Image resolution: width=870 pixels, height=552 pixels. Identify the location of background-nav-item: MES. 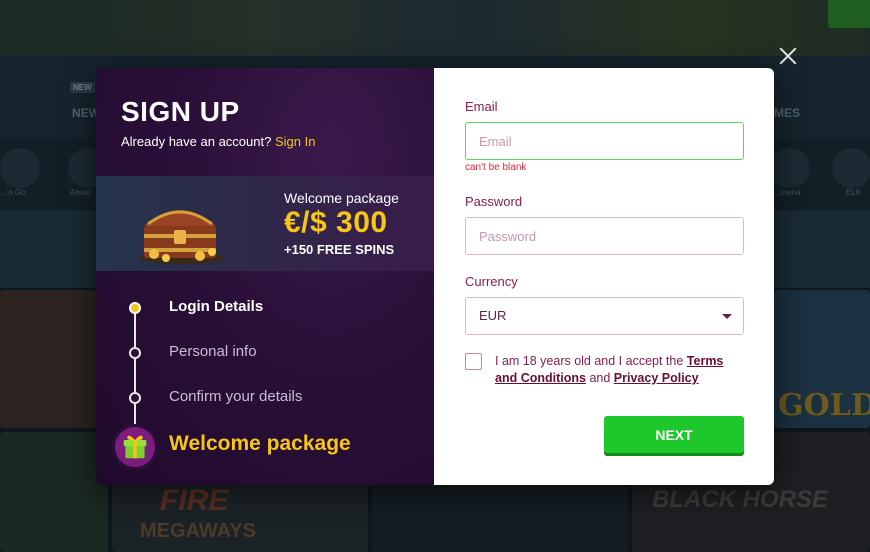
(787, 113).